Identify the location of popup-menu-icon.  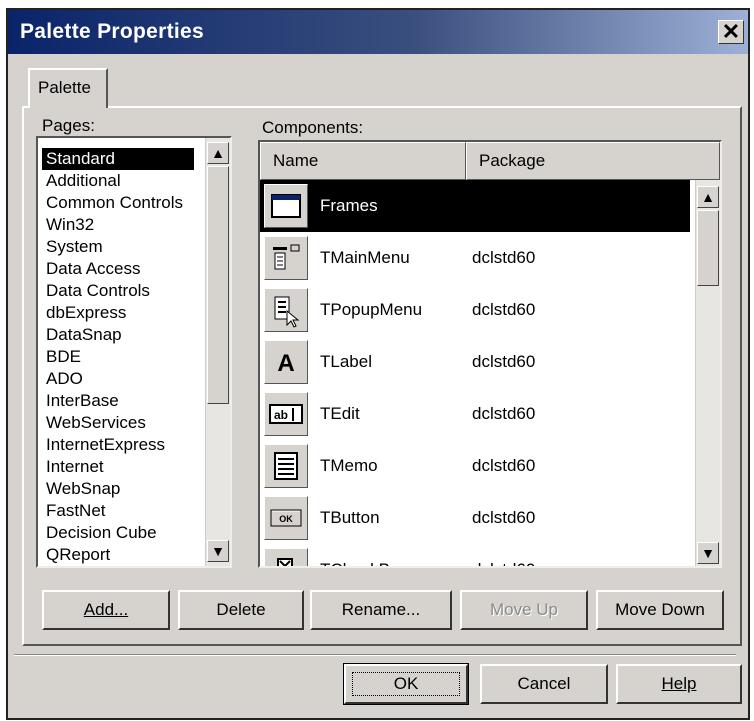
(286, 310).